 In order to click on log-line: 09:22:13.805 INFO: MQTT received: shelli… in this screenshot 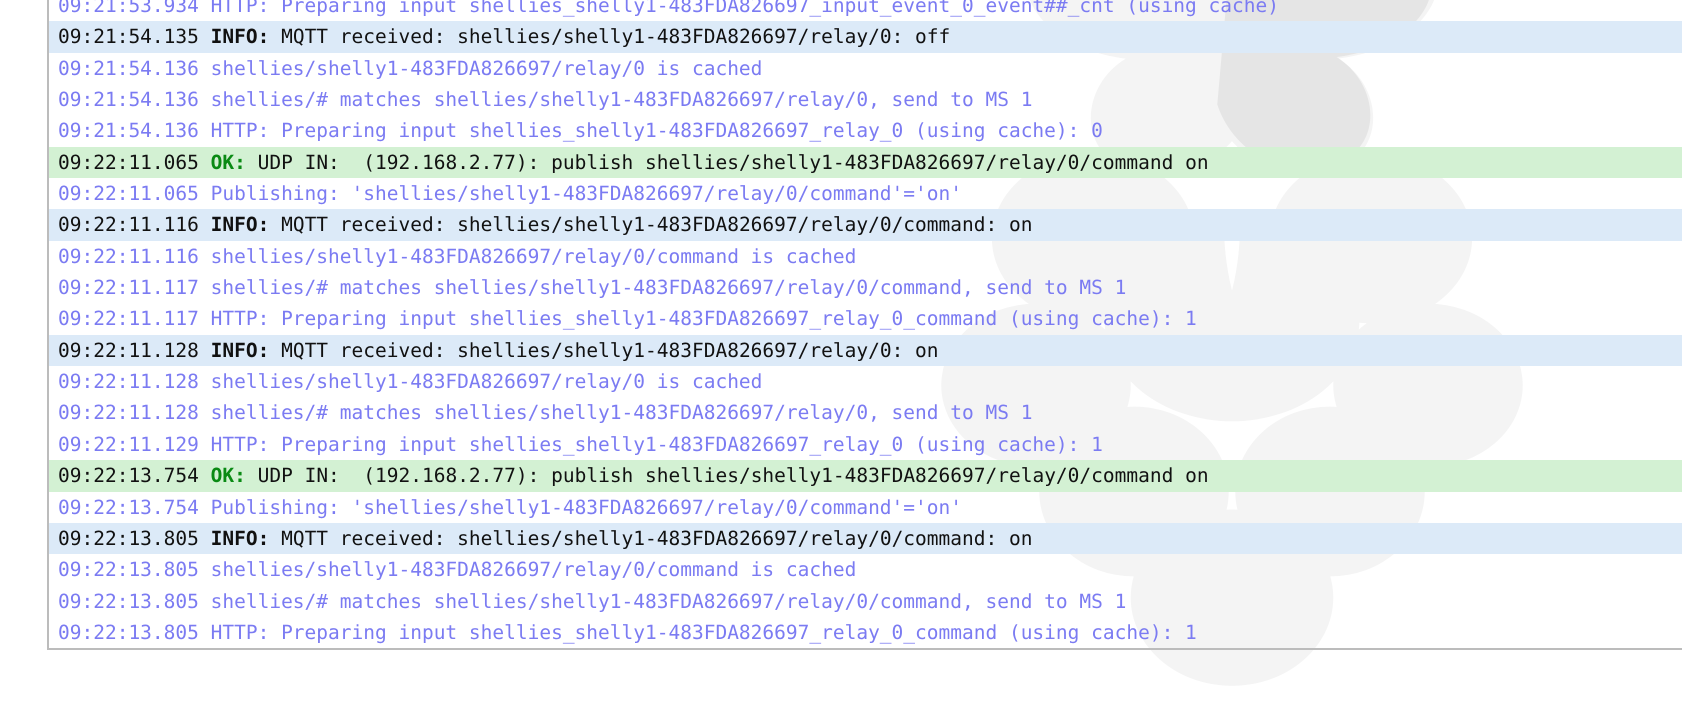, I will do `click(865, 538)`.